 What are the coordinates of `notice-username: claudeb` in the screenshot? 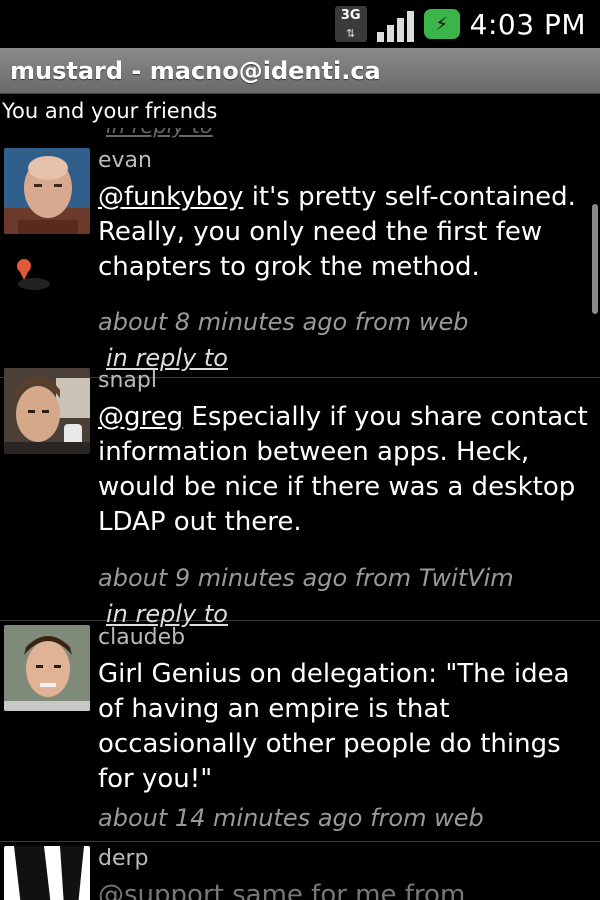 It's located at (141, 637).